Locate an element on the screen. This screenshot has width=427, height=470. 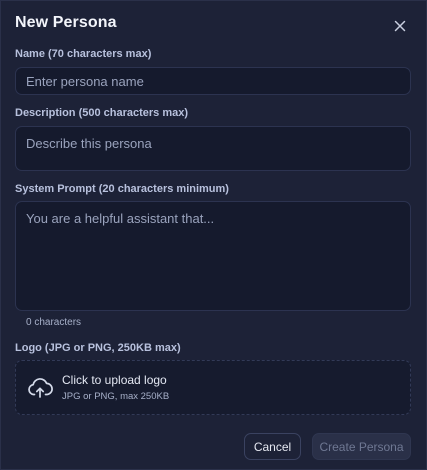
create-persona-button: Create Persona is located at coordinates (361, 446).